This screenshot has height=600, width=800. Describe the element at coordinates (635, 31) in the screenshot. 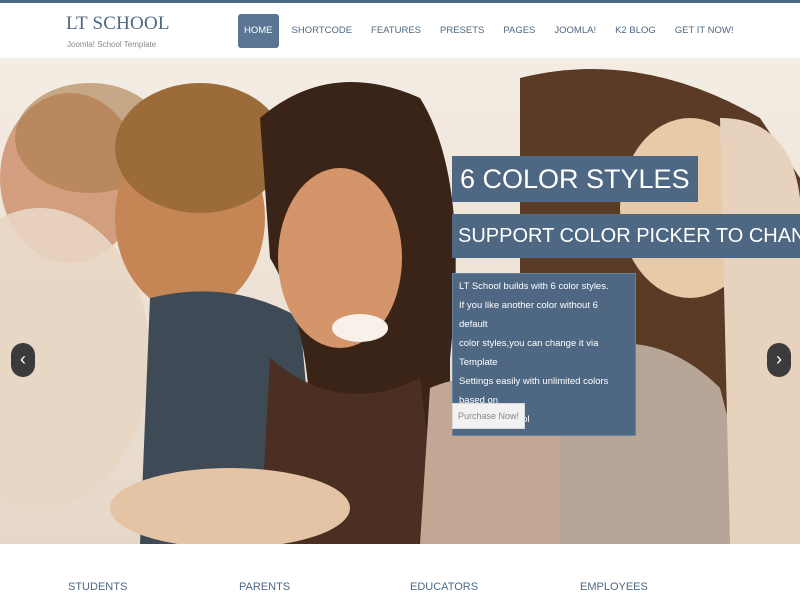

I see `nav-item-k2-blog: K2 BLOG` at that location.